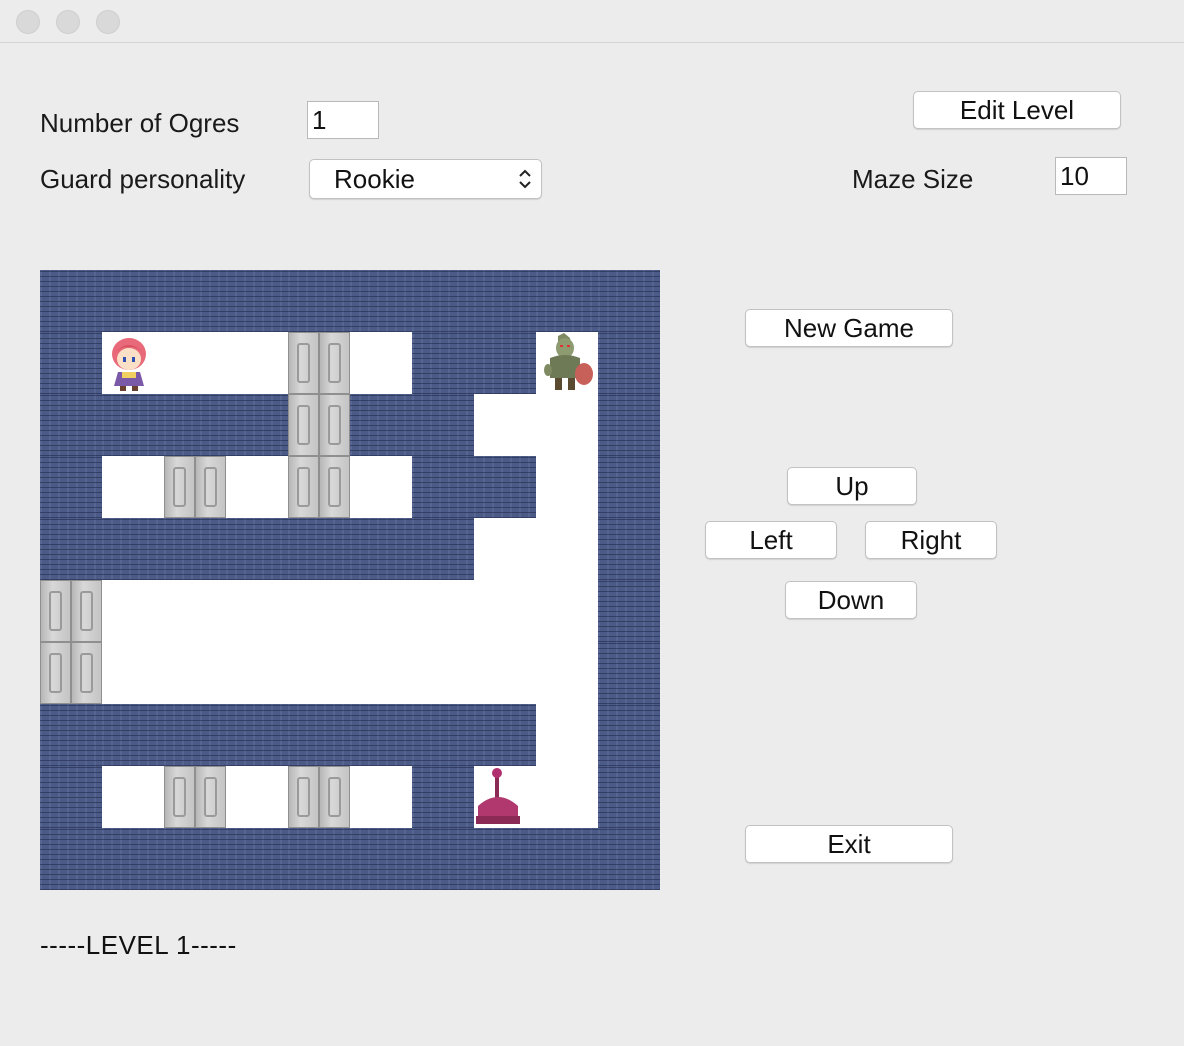 Image resolution: width=1184 pixels, height=1046 pixels. I want to click on move-down-button: Down, so click(851, 600).